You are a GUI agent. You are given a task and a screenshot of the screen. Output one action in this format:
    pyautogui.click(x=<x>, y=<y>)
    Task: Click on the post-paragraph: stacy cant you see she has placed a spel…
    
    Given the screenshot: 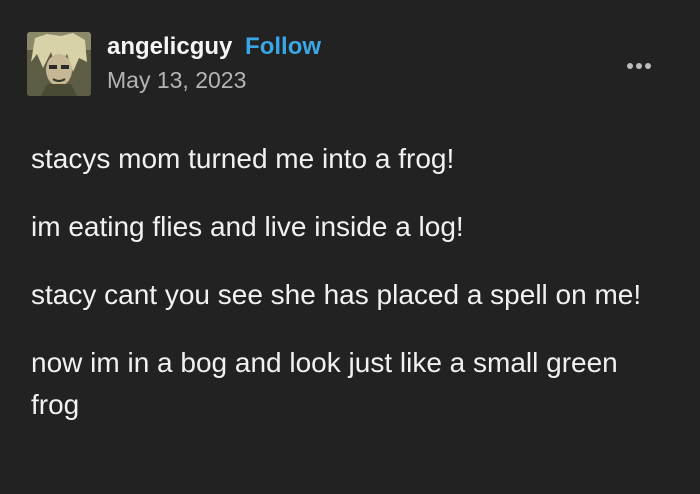 What is the action you would take?
    pyautogui.click(x=336, y=294)
    